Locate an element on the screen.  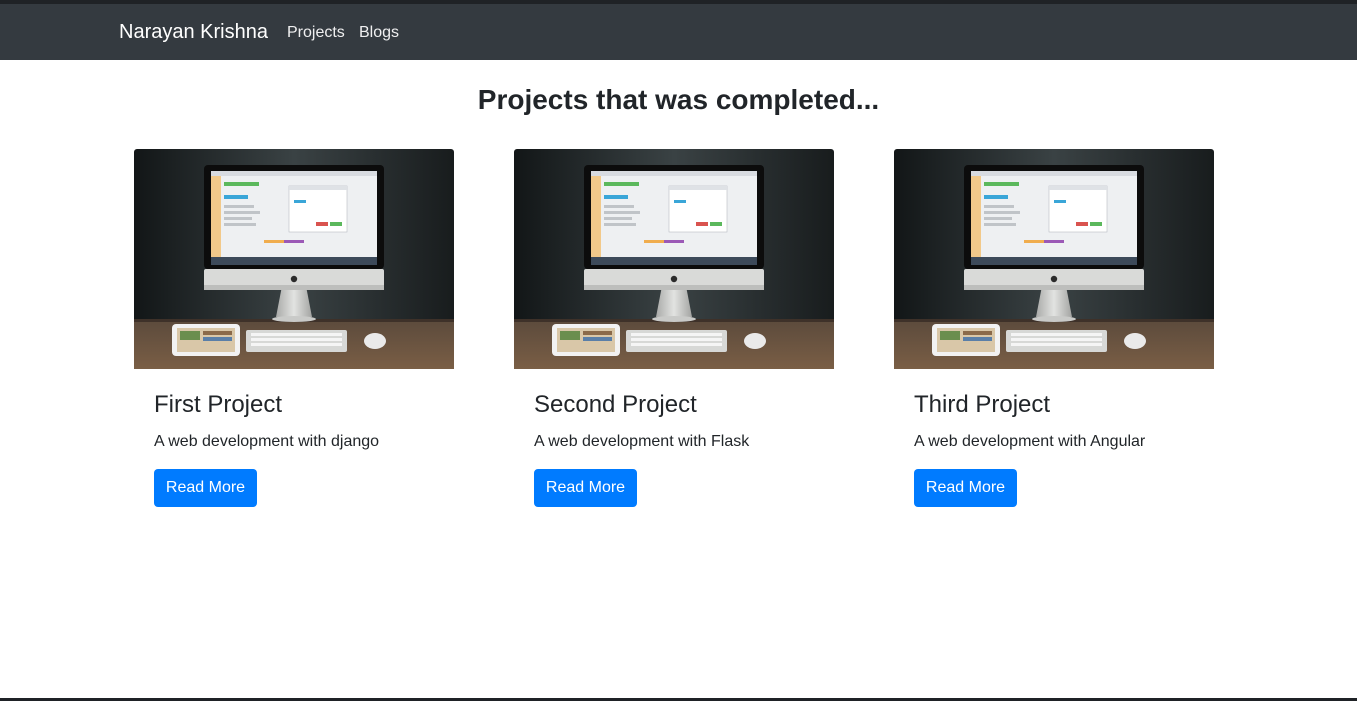
nav-link-blogs: Blogs is located at coordinates (379, 33).